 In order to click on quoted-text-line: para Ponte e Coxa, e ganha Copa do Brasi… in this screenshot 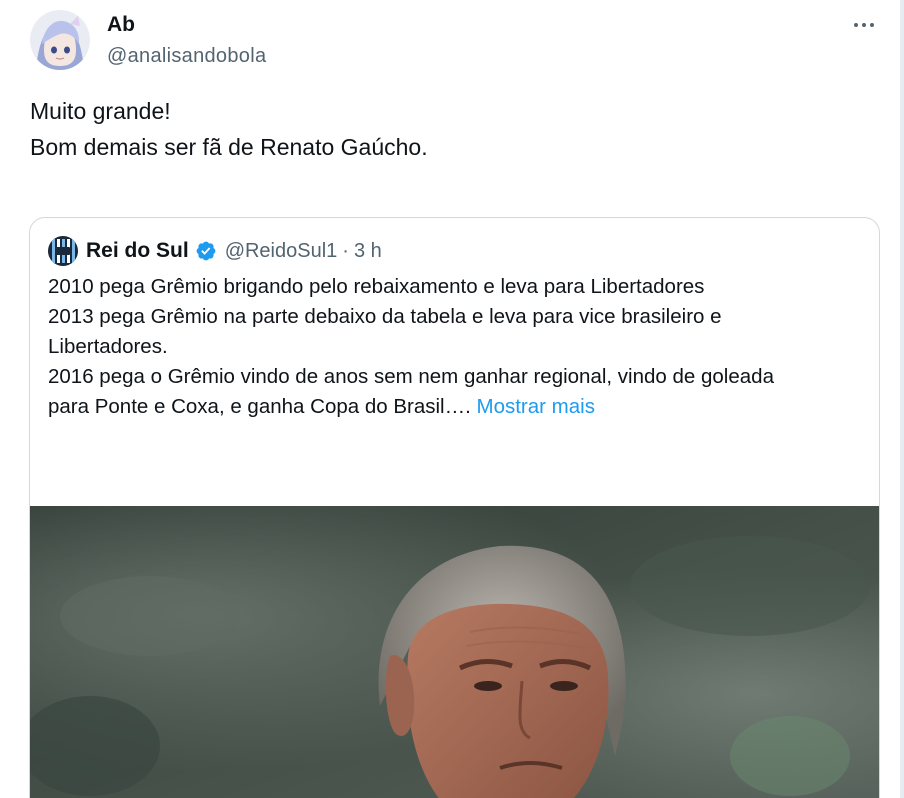, I will do `click(458, 407)`.